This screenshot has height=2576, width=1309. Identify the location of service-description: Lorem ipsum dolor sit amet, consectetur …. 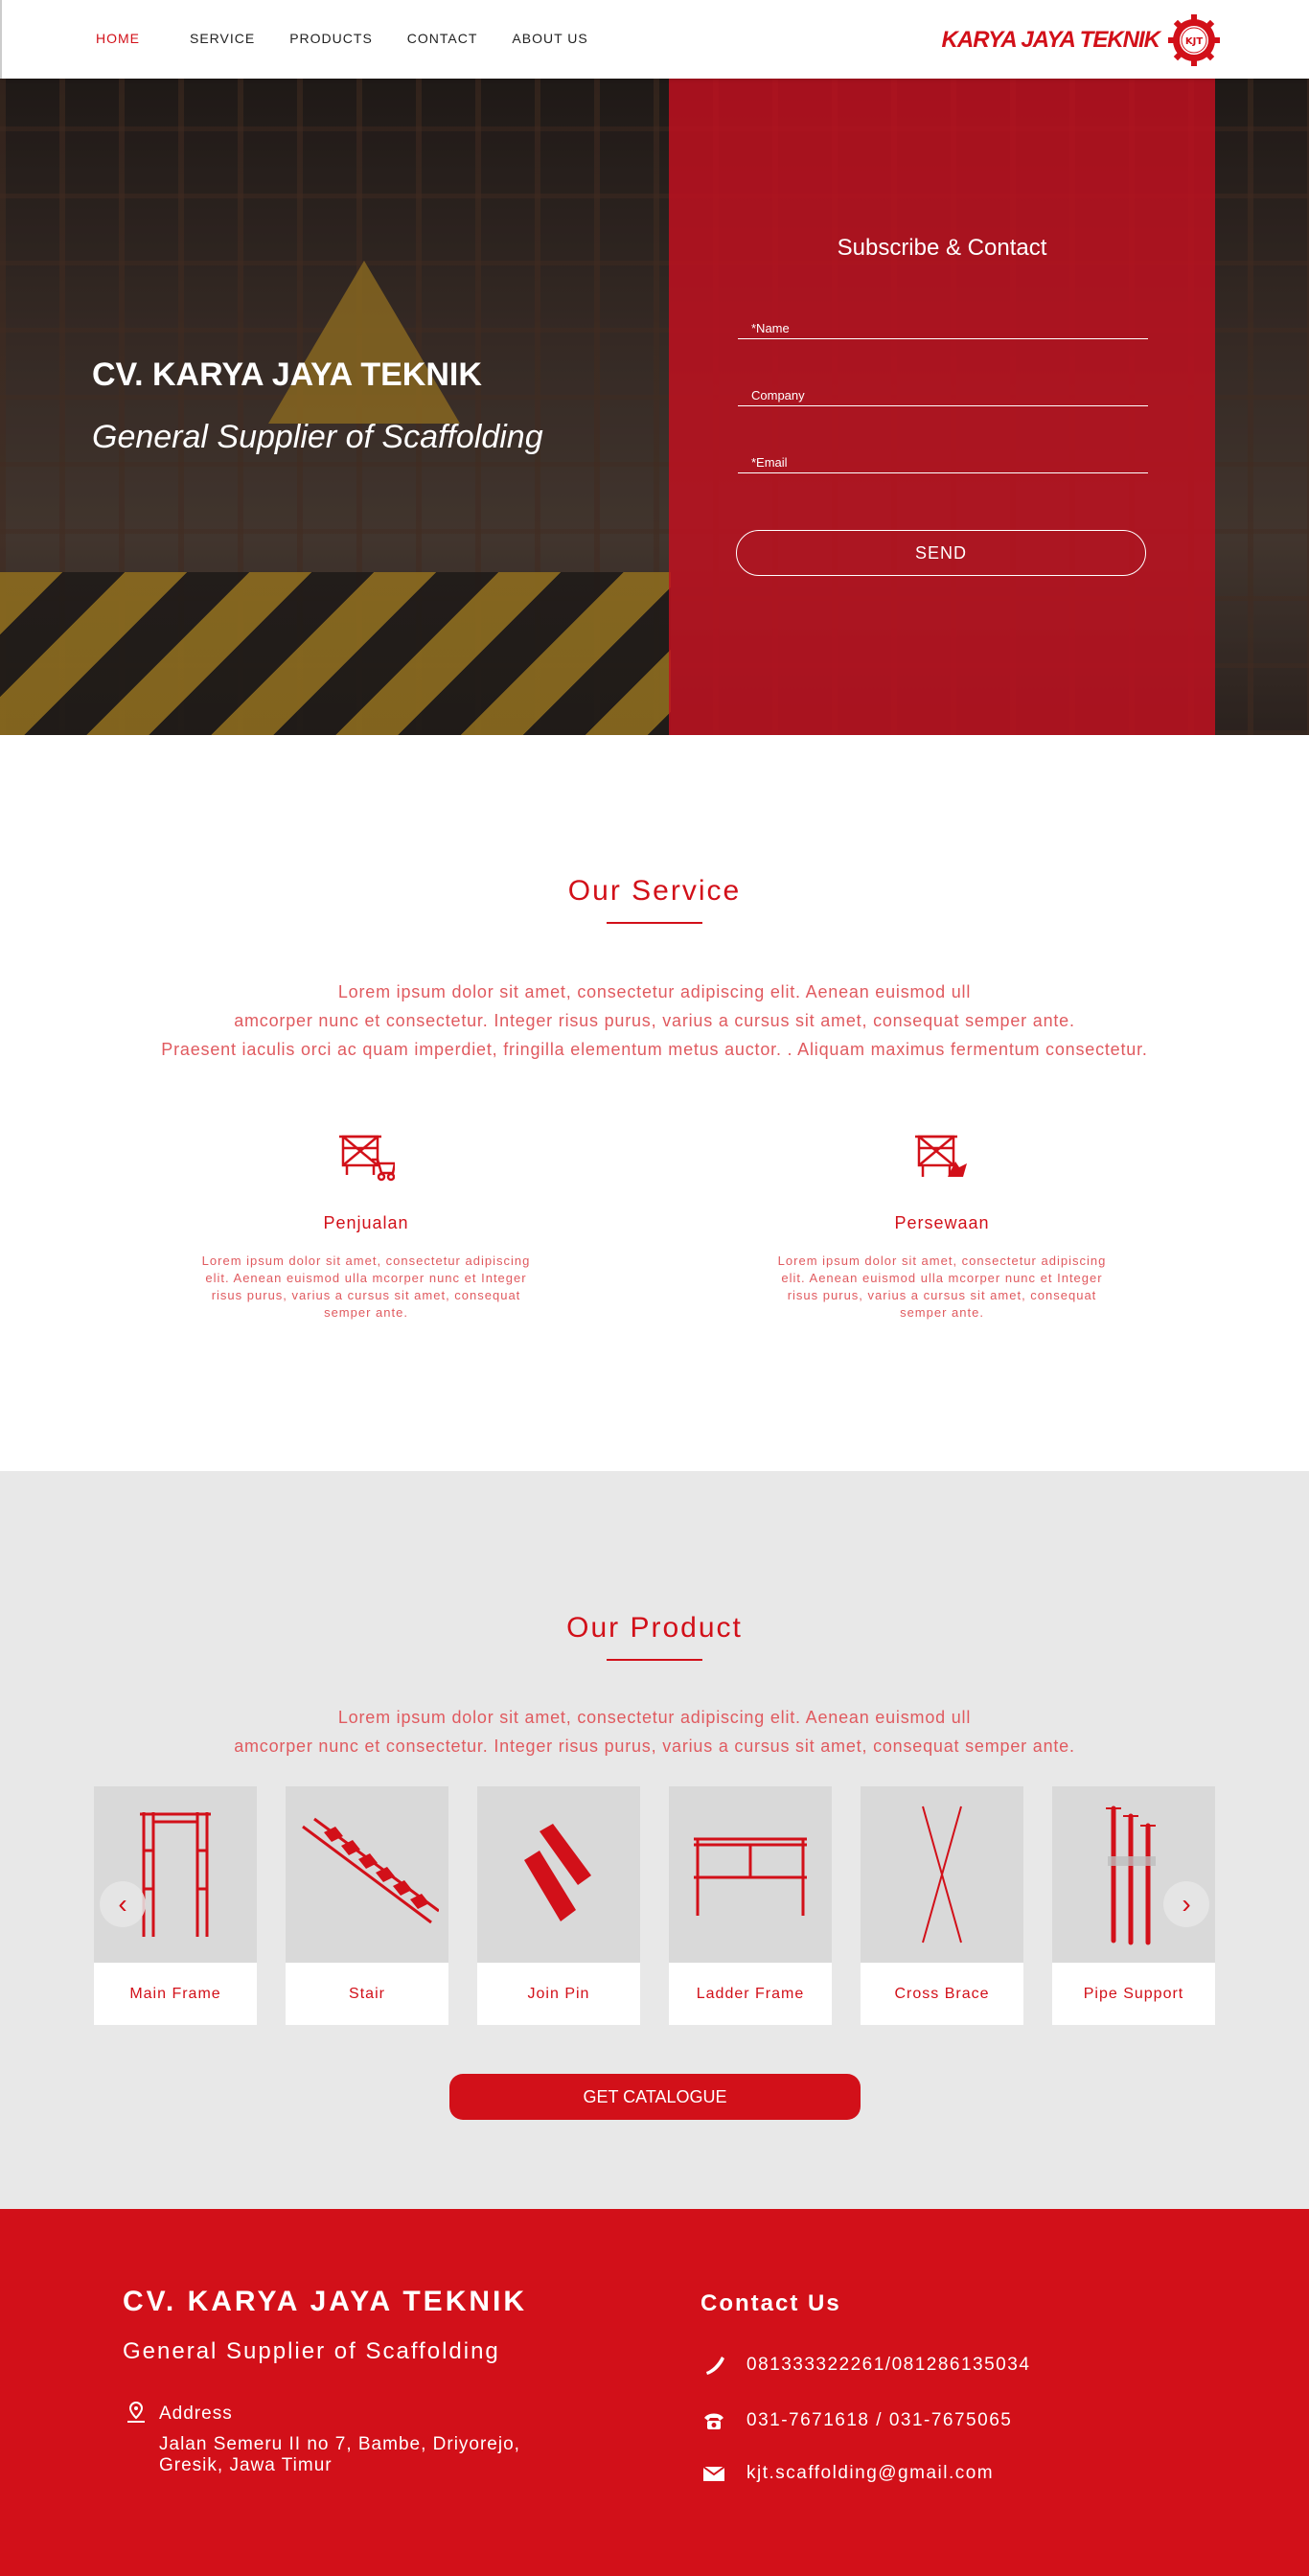
(654, 1021).